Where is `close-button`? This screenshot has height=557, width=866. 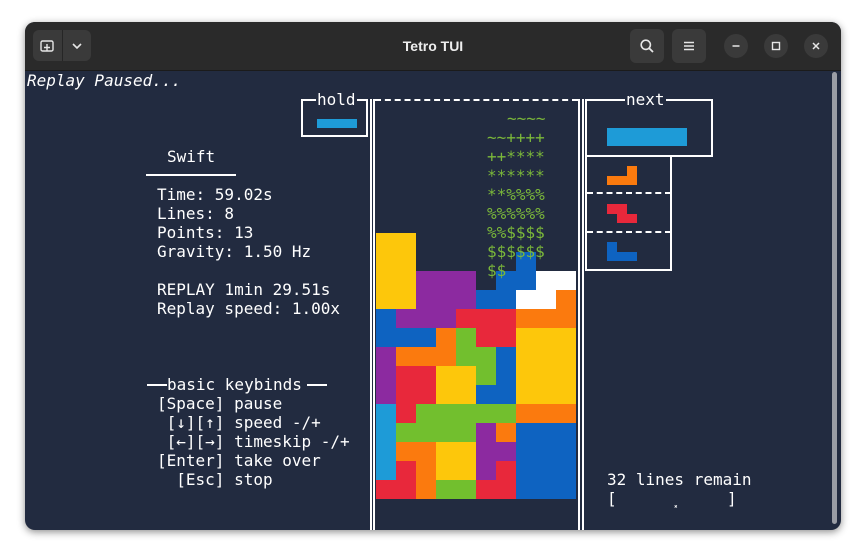 close-button is located at coordinates (816, 46).